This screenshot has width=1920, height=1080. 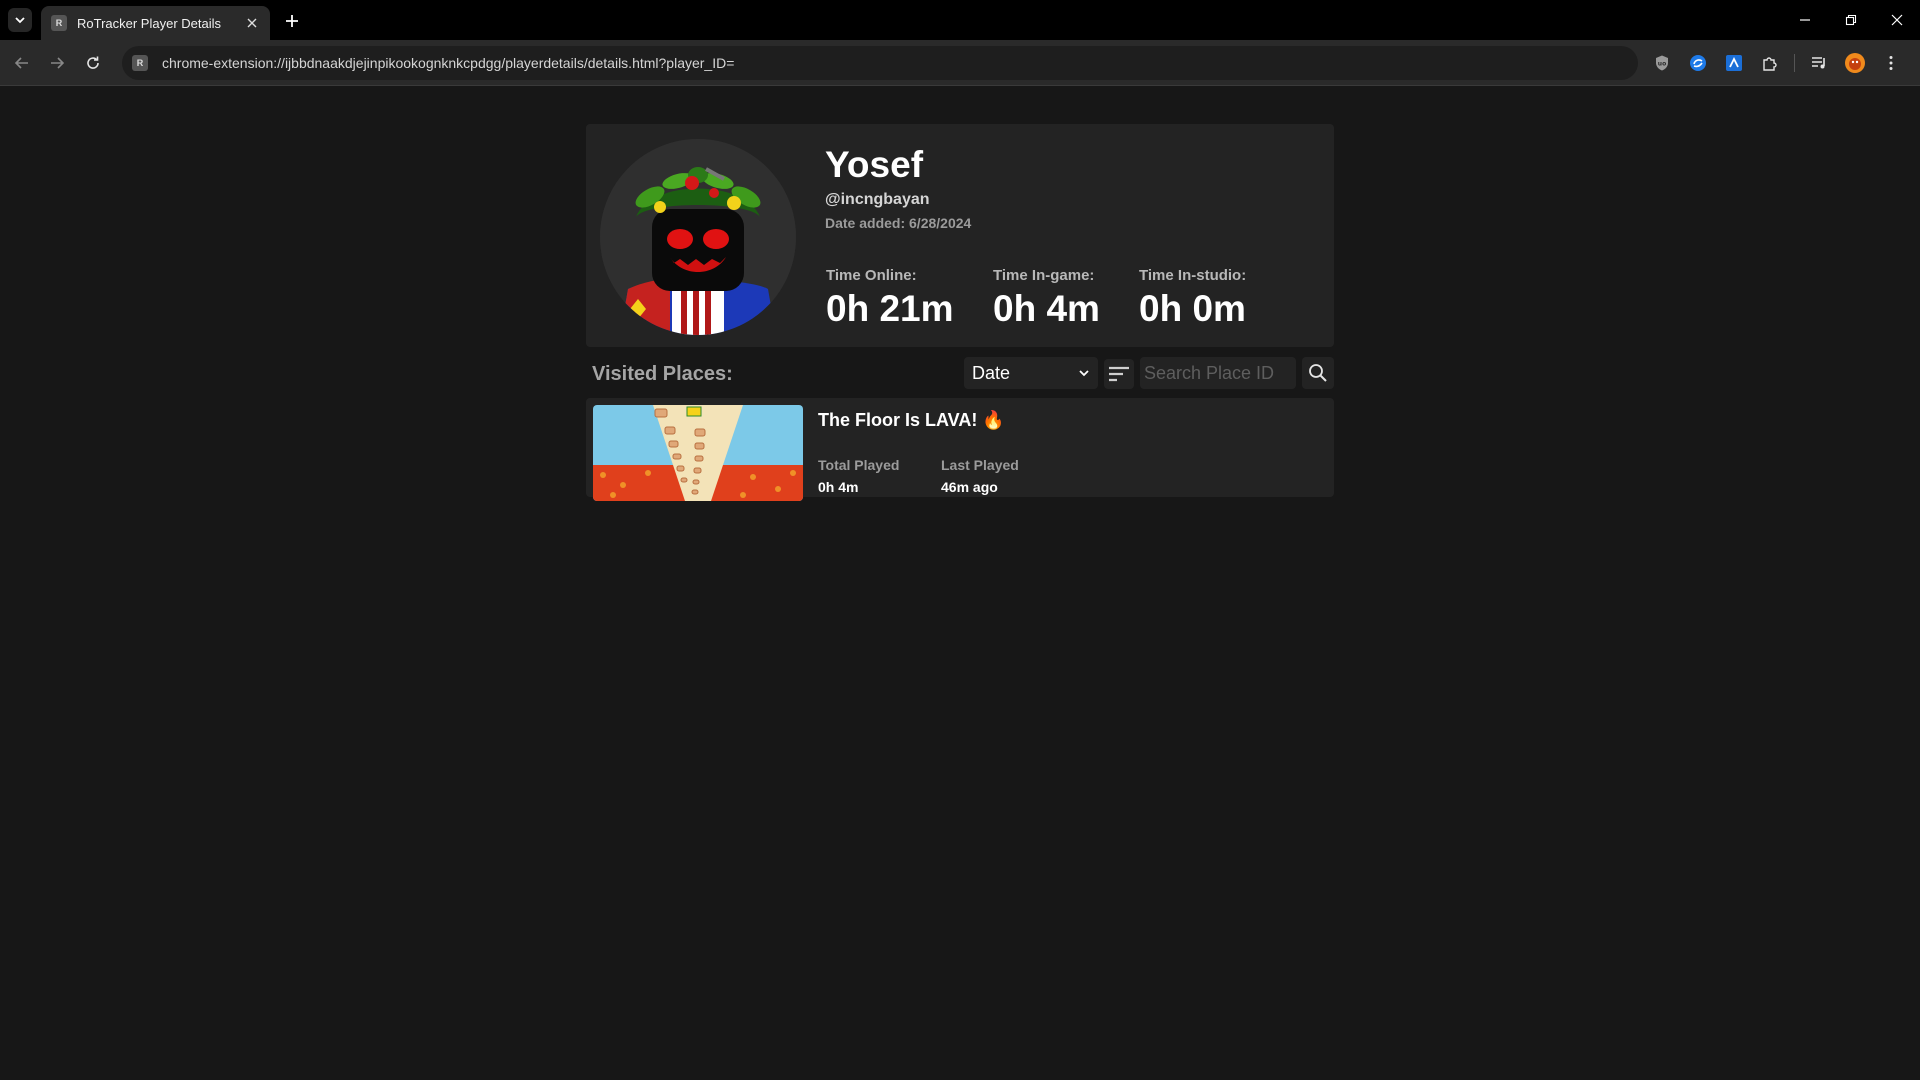 I want to click on toolbar-divider, so click(x=1794, y=63).